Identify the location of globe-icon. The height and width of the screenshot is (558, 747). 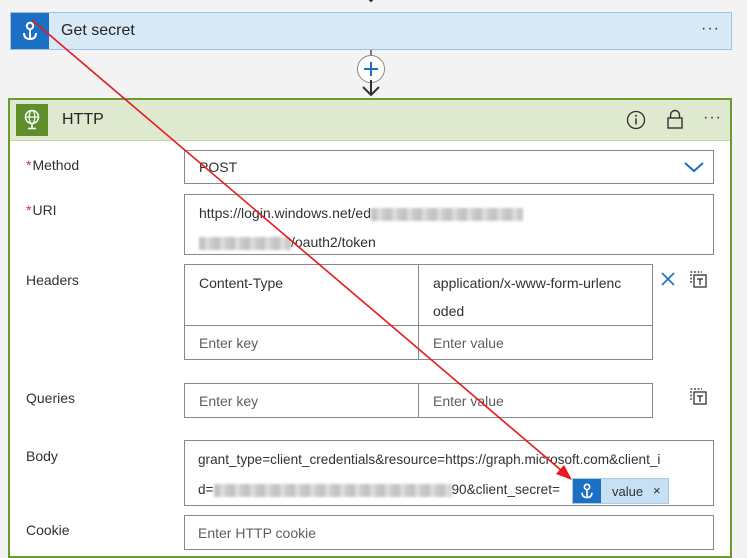
(32, 120).